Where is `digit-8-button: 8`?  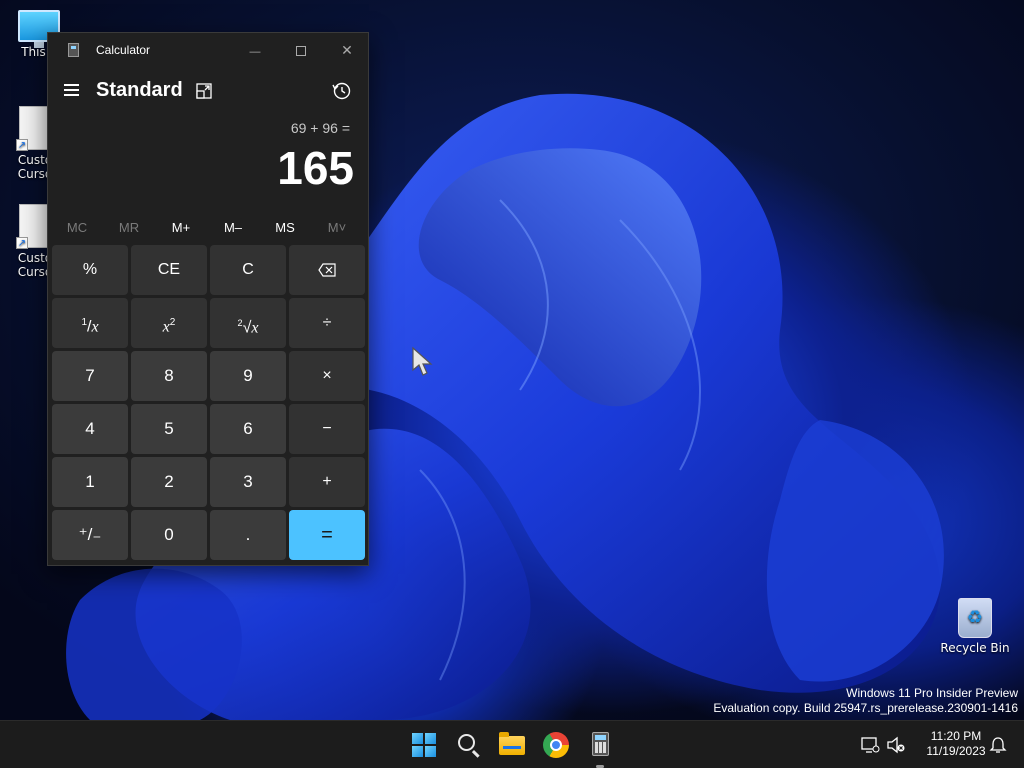
digit-8-button: 8 is located at coordinates (169, 376).